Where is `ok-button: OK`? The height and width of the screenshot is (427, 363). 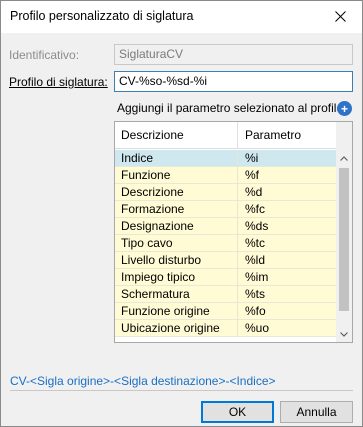 ok-button: OK is located at coordinates (237, 412).